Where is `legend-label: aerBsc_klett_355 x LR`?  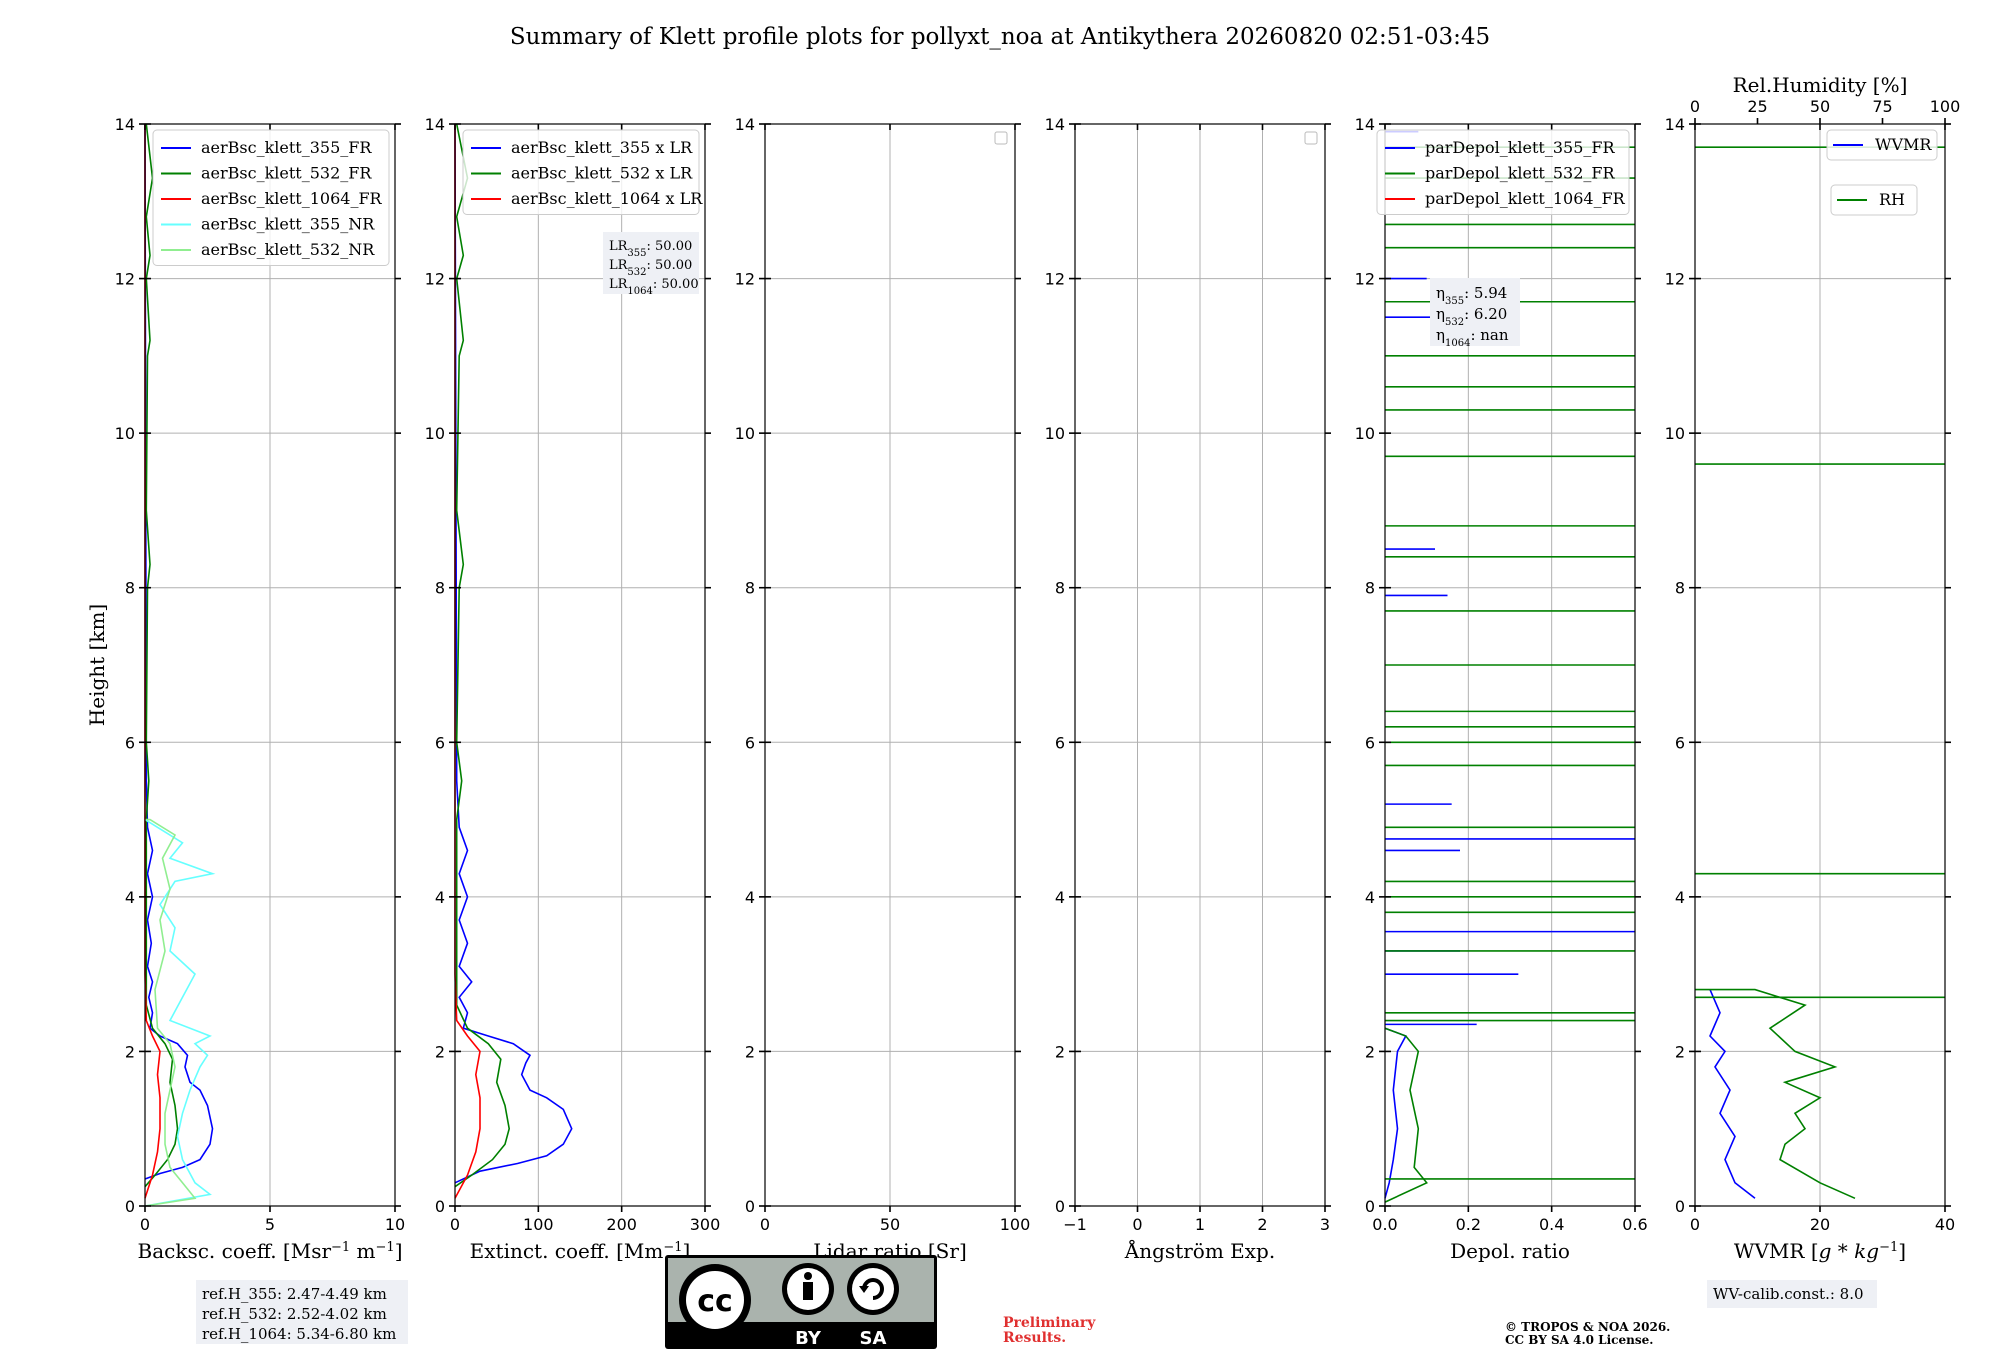 legend-label: aerBsc_klett_355 x LR is located at coordinates (602, 147).